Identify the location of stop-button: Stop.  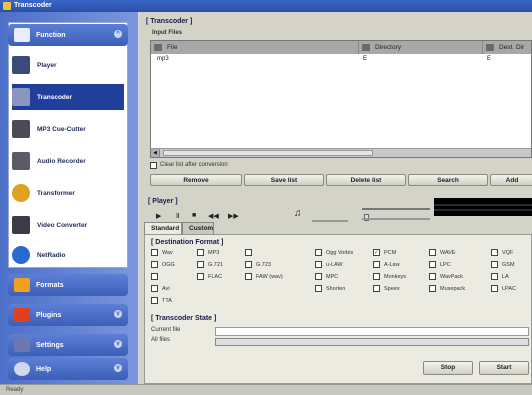
(448, 368).